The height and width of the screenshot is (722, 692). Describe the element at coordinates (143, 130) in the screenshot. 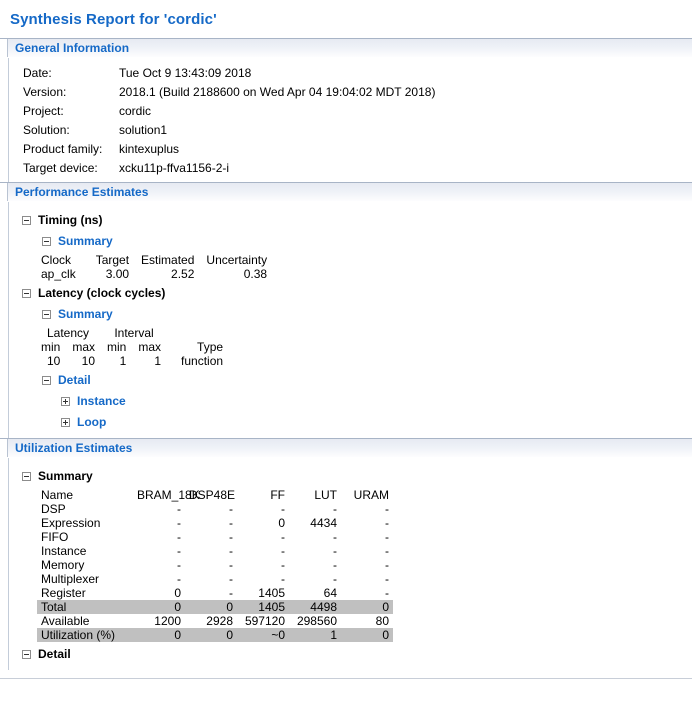

I see `info-value: solution1` at that location.